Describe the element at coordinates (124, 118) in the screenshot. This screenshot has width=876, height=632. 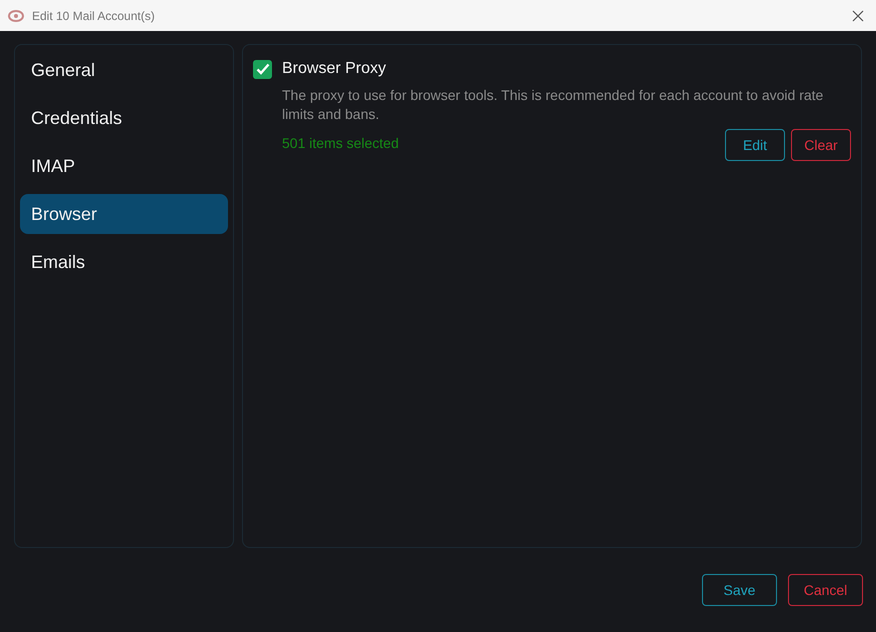
I see `sidebar-item: Credentials` at that location.